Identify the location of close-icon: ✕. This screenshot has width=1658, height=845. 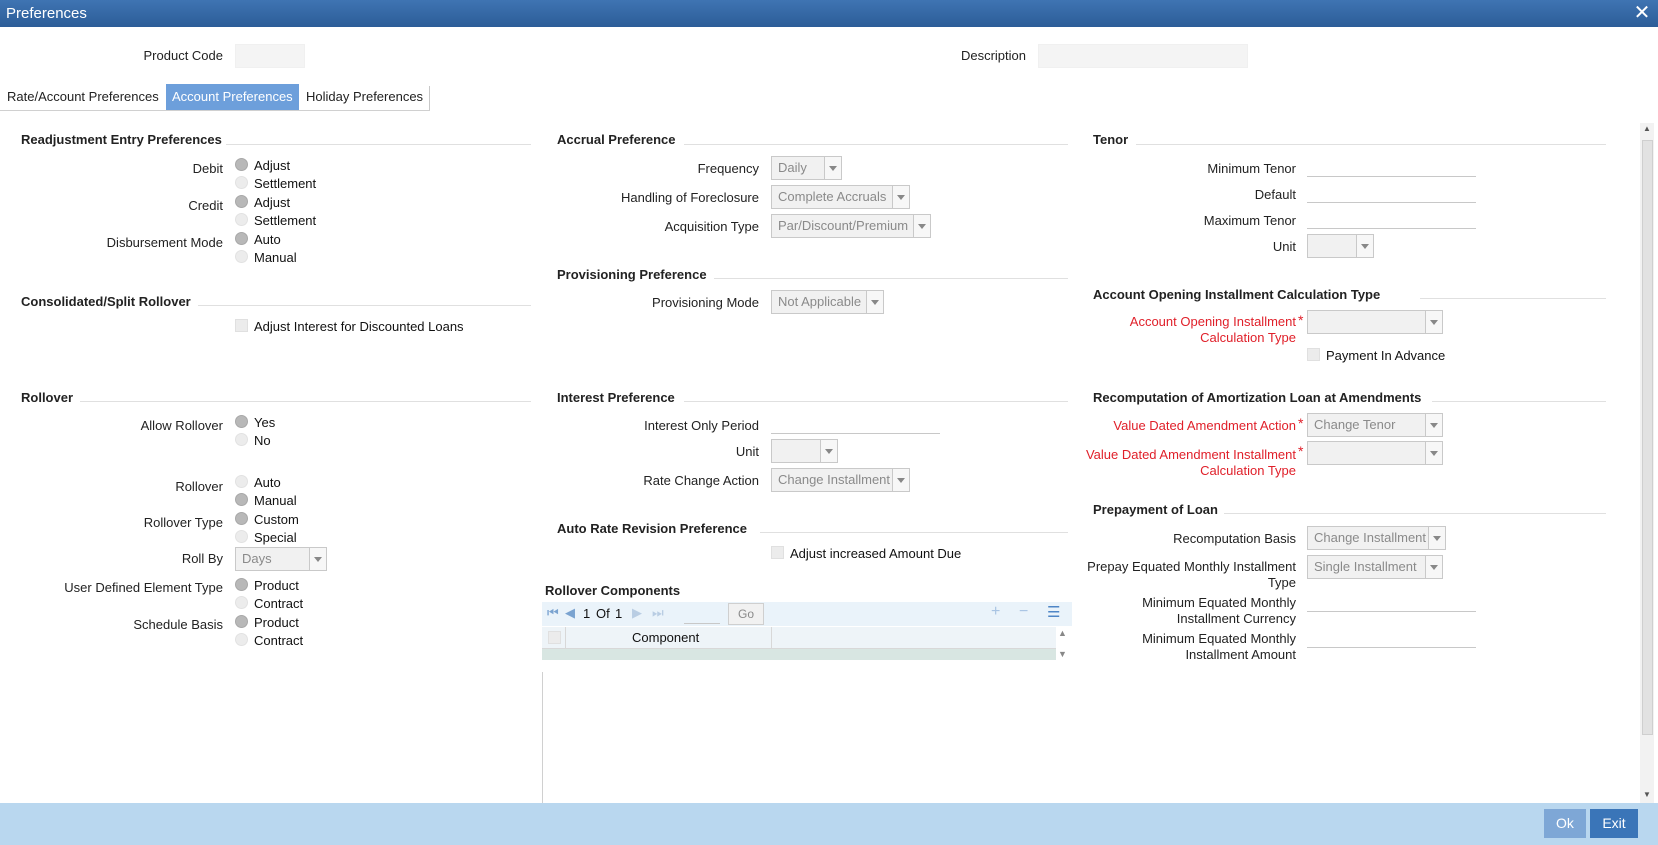
(1642, 13).